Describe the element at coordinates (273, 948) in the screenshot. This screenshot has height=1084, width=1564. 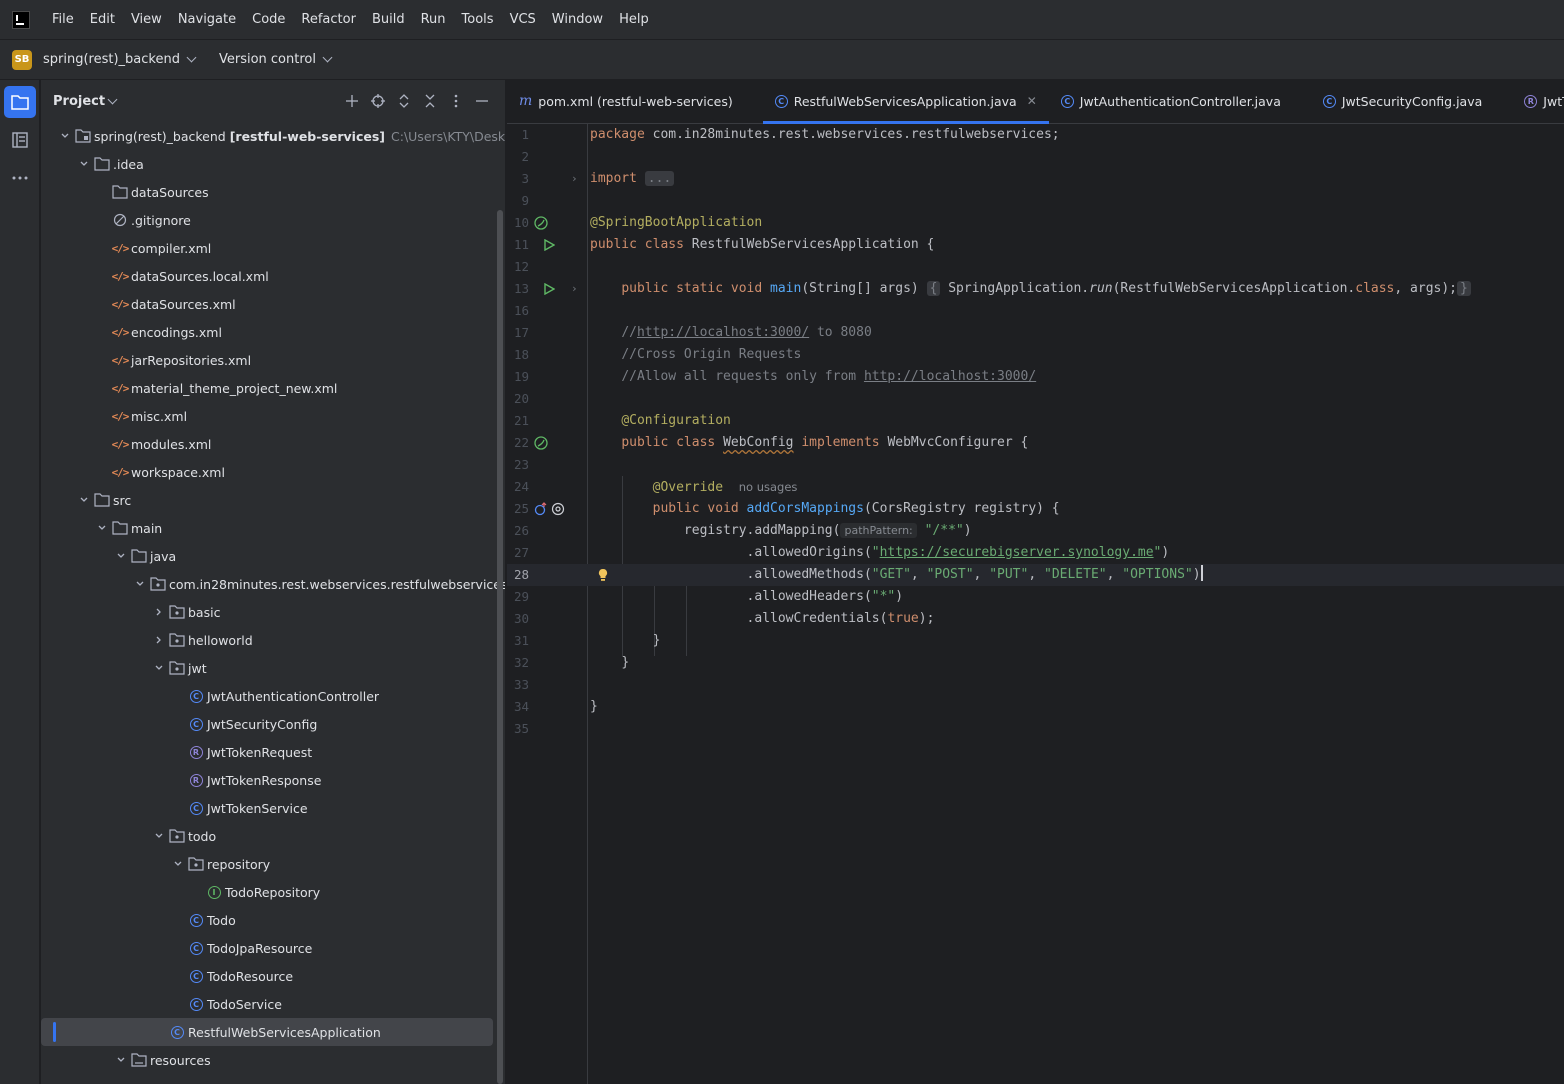
I see `tree-item-class: C TodoJpaResource` at that location.